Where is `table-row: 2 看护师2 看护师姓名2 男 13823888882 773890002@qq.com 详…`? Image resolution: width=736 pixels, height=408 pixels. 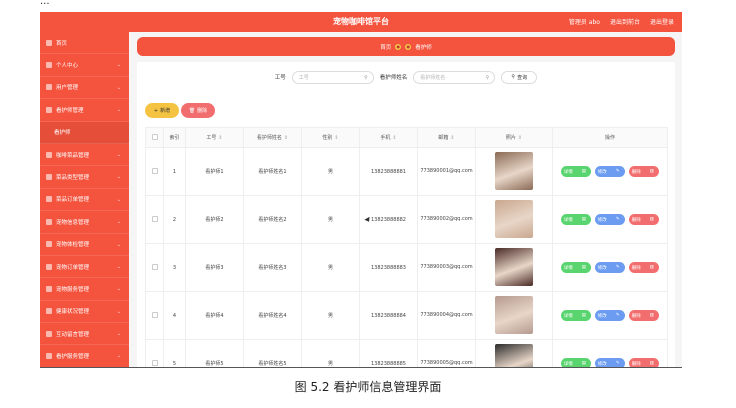 table-row: 2 看护师2 看护师姓名2 男 13823888882 773890002@qq.com 详… is located at coordinates (406, 219).